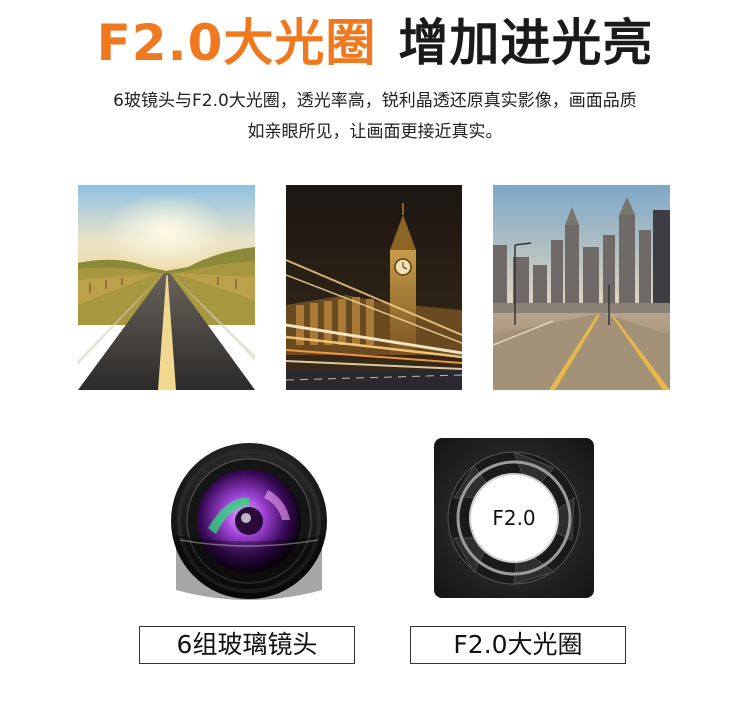 The image size is (750, 705). Describe the element at coordinates (236, 43) in the screenshot. I see `headline-accent: F2.0大光圈` at that location.